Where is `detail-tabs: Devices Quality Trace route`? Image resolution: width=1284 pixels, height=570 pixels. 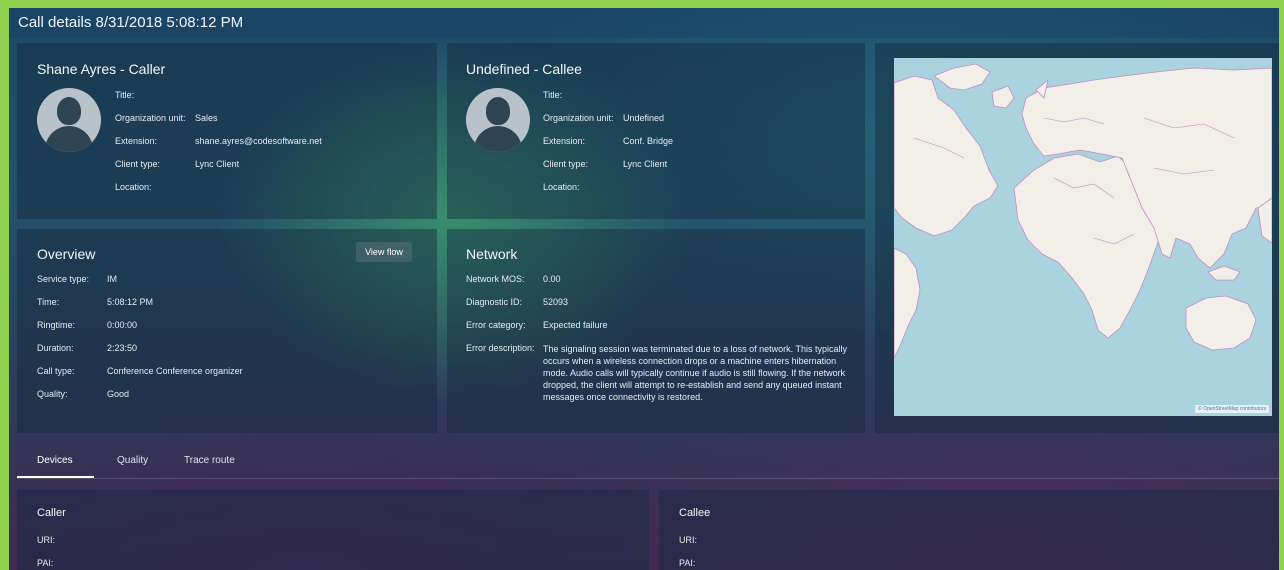
detail-tabs: Devices Quality Trace route is located at coordinates (648, 462).